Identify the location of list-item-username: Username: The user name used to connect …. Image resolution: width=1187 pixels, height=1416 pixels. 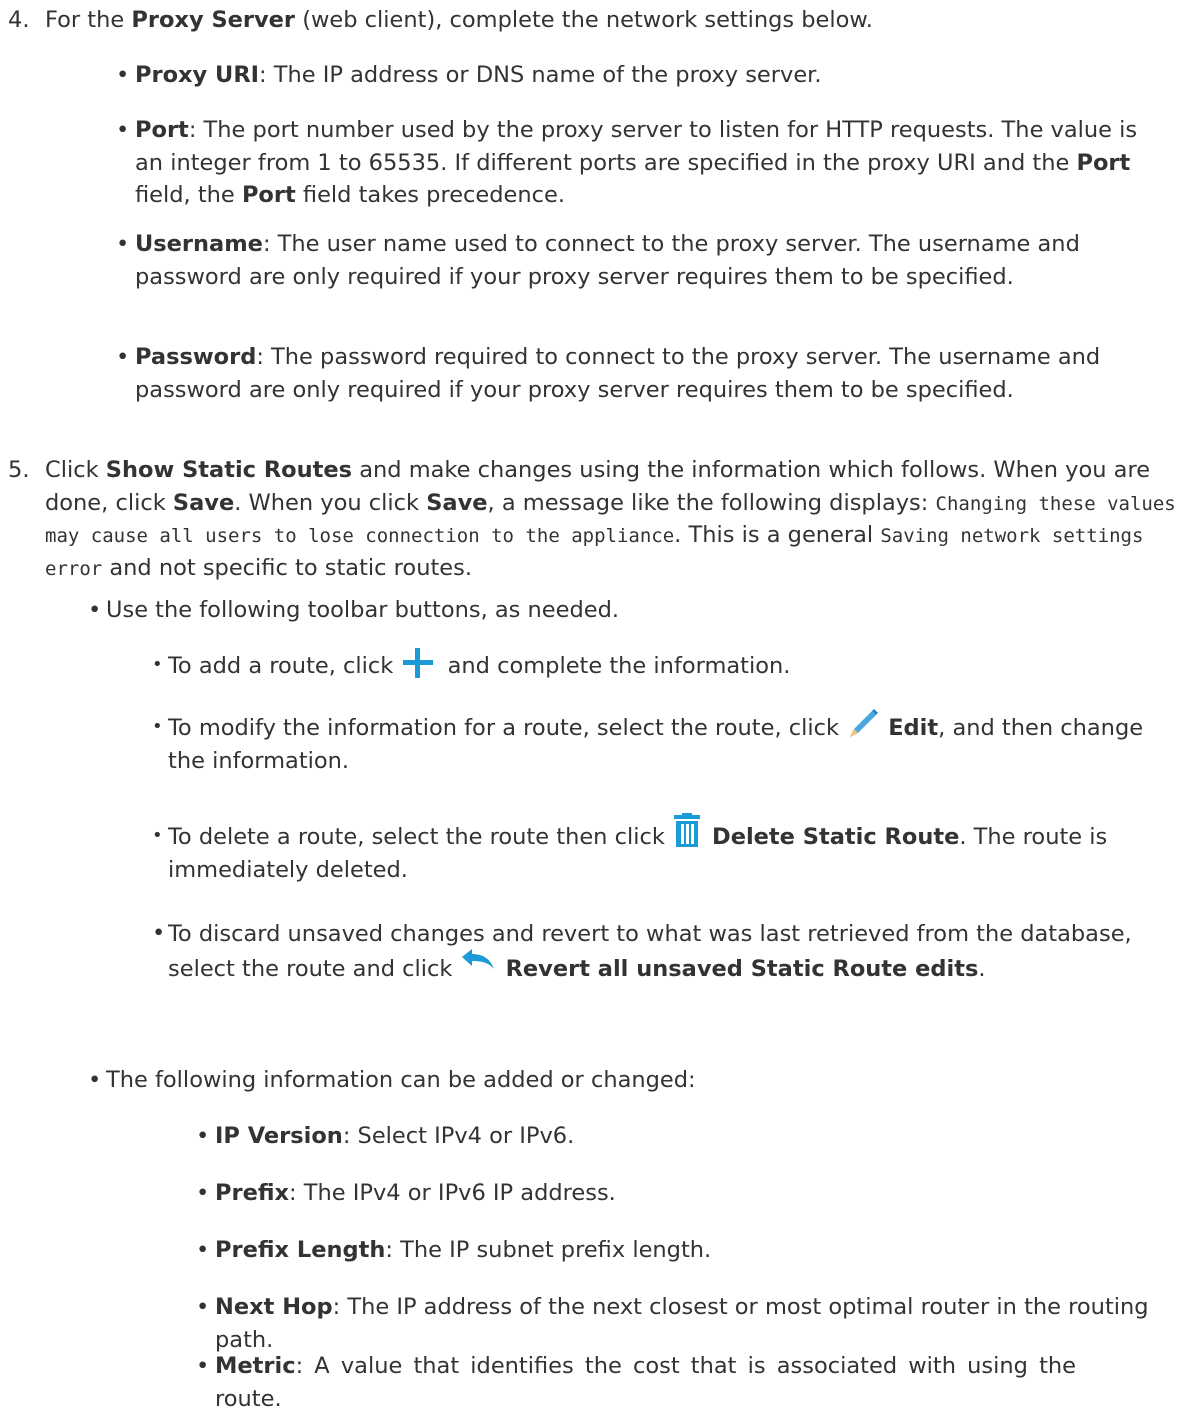
(607, 260).